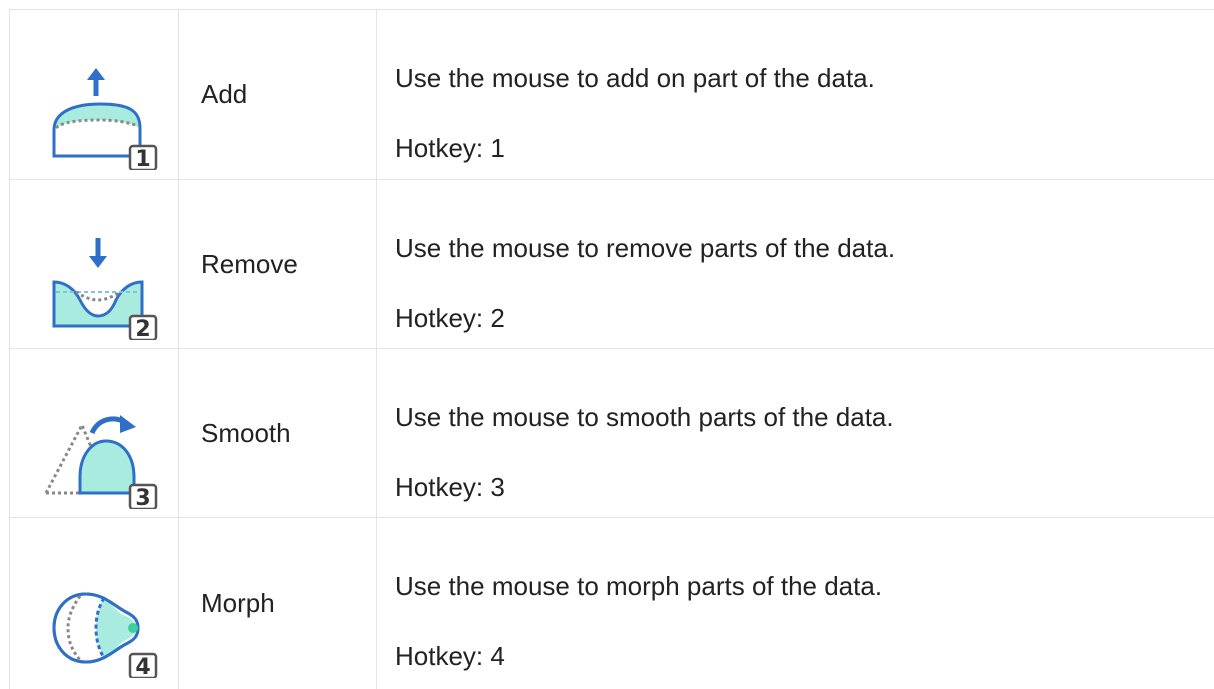 The height and width of the screenshot is (689, 1214). What do you see at coordinates (100, 453) in the screenshot?
I see `smooth-sculpt-icon: 3` at bounding box center [100, 453].